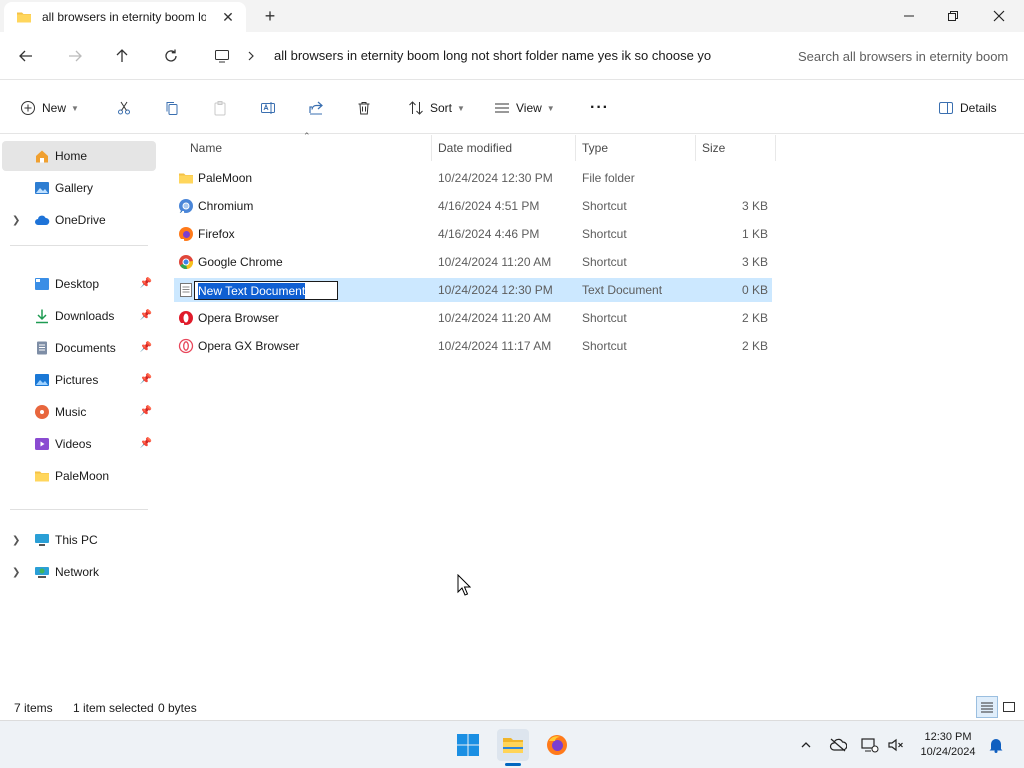 The image size is (1024, 768). I want to click on tab-close-button: ✕, so click(228, 17).